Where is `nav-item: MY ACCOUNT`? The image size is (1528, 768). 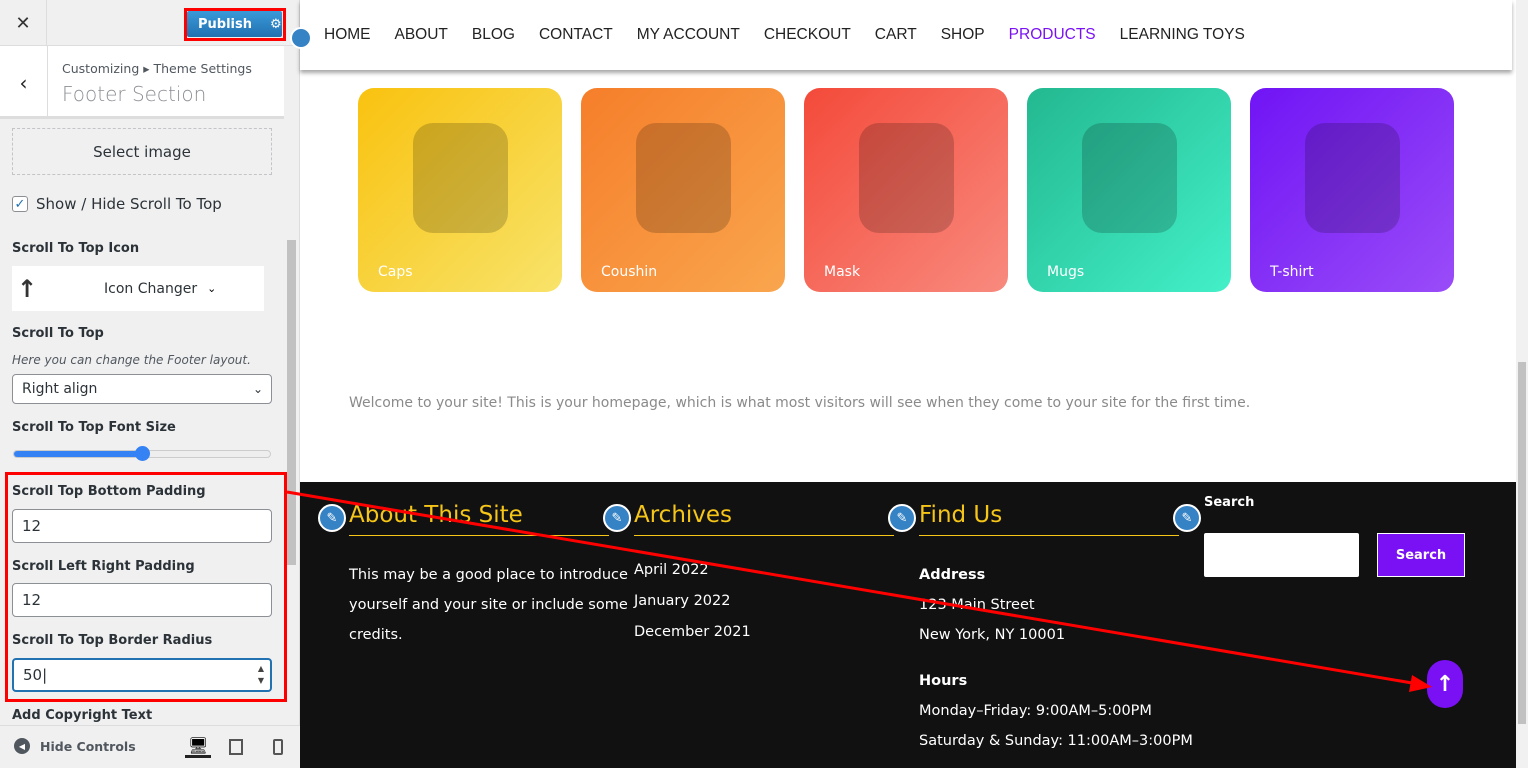
nav-item: MY ACCOUNT is located at coordinates (688, 35).